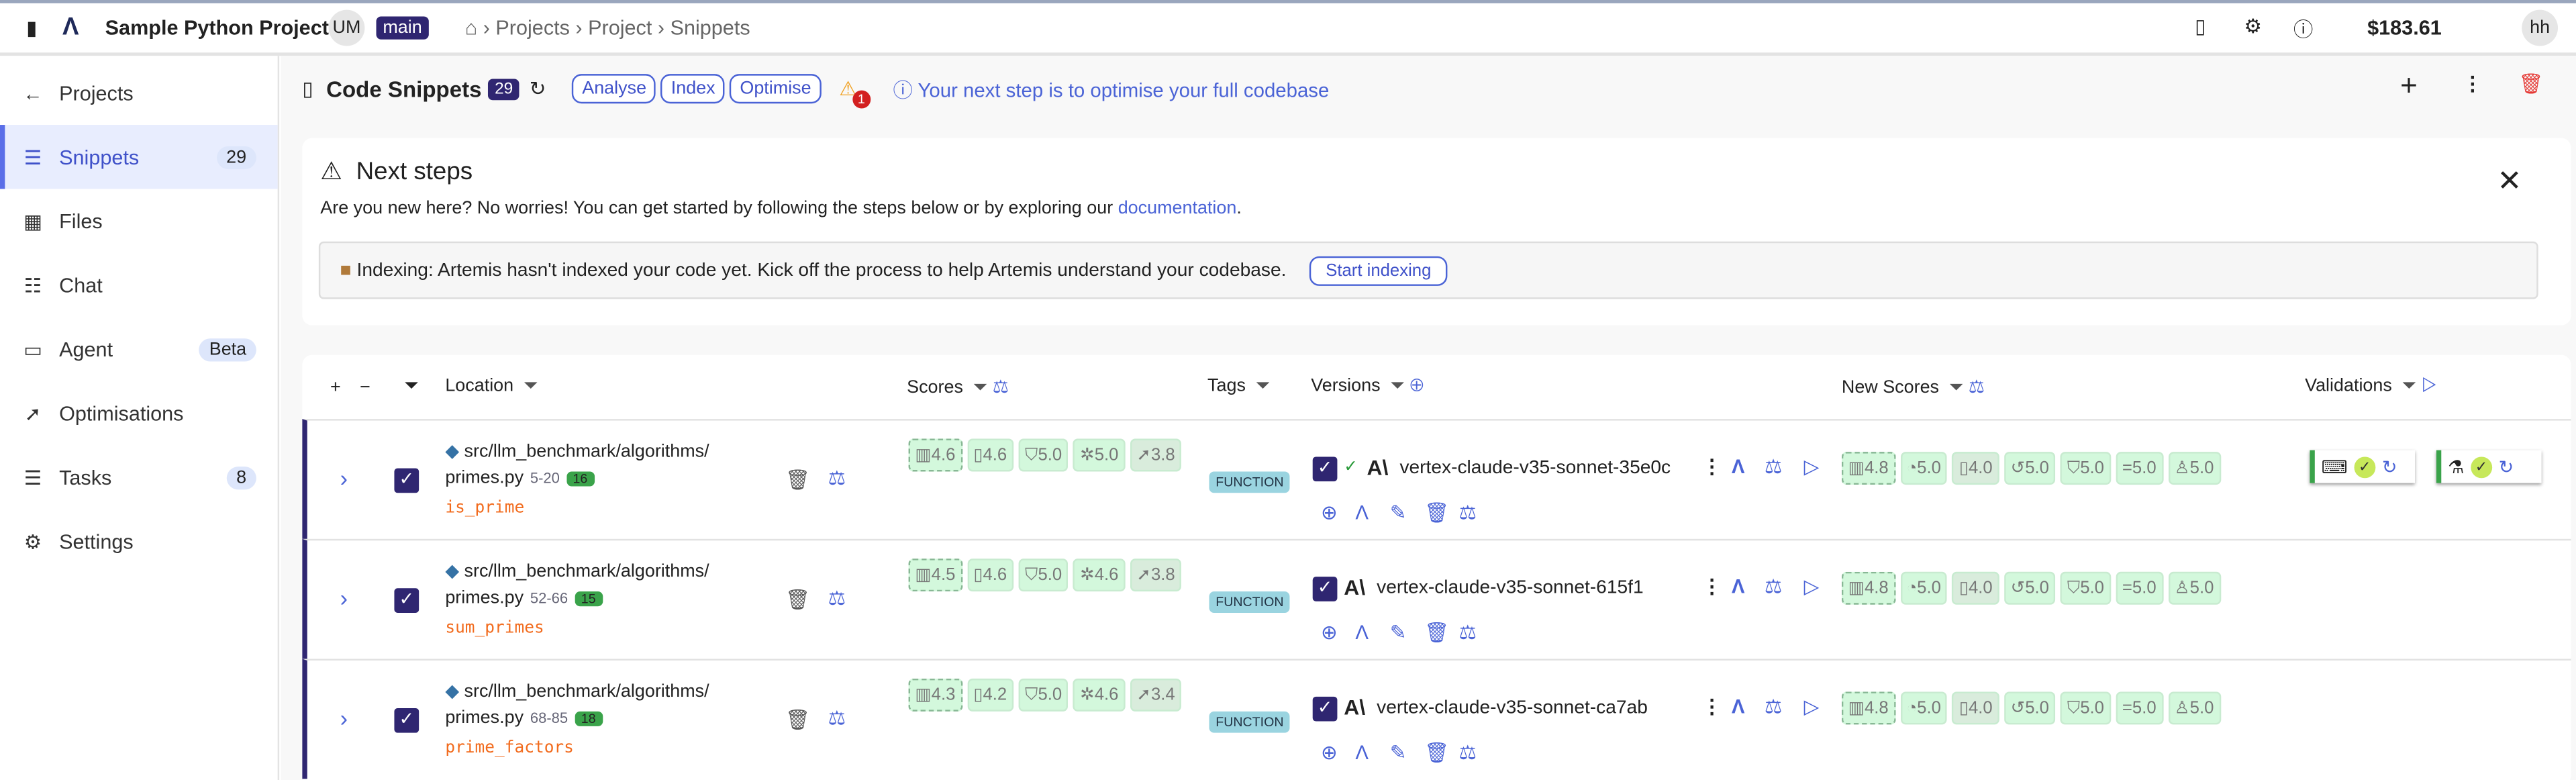 The image size is (2576, 780). I want to click on sidebar-item-snippets: ☰ Snippets 29, so click(139, 157).